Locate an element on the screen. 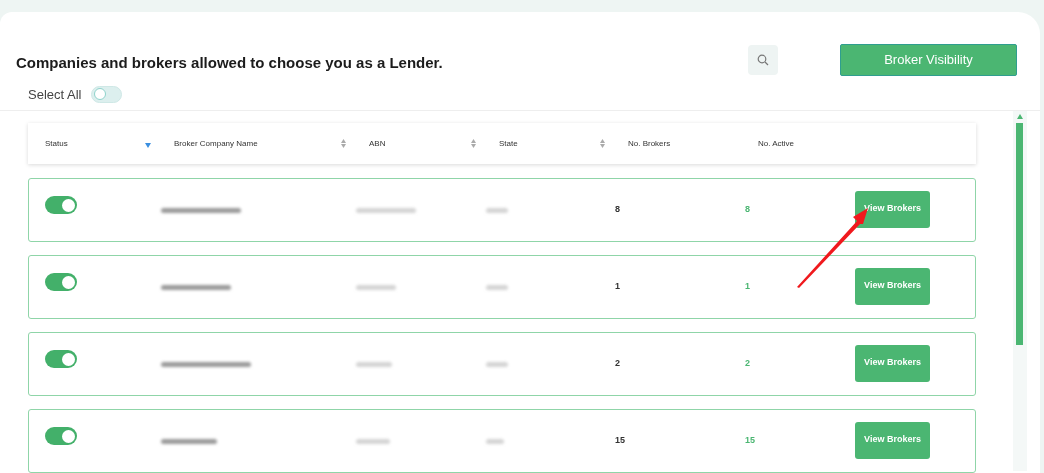  column-header: No. Active is located at coordinates (776, 143).